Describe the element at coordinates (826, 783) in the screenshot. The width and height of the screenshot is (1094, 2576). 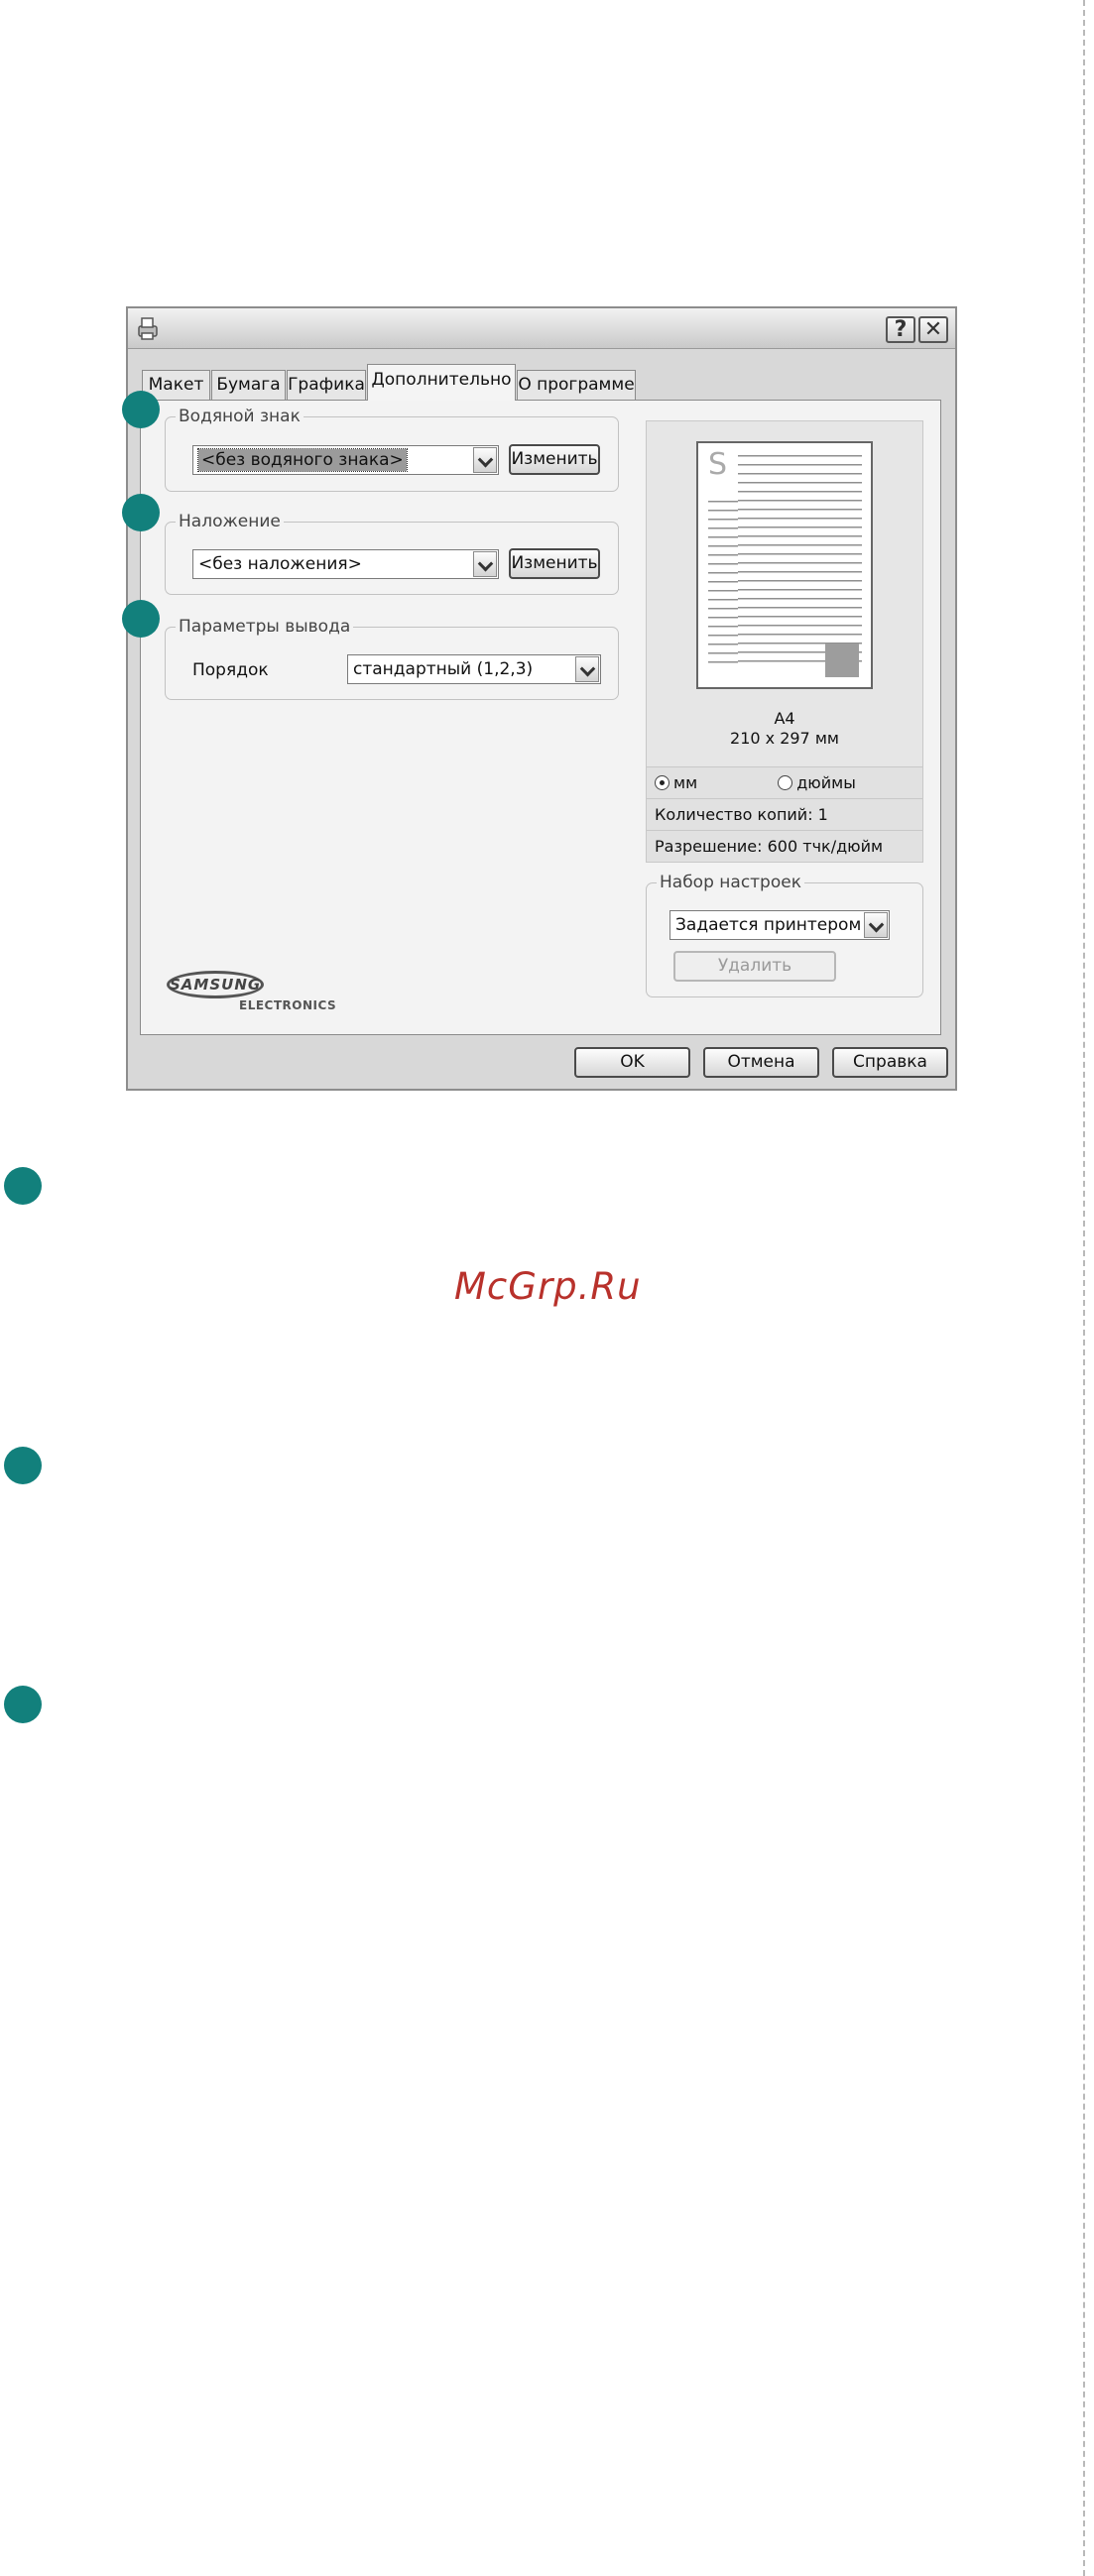
I see `unit-inches-label: дюймы` at that location.